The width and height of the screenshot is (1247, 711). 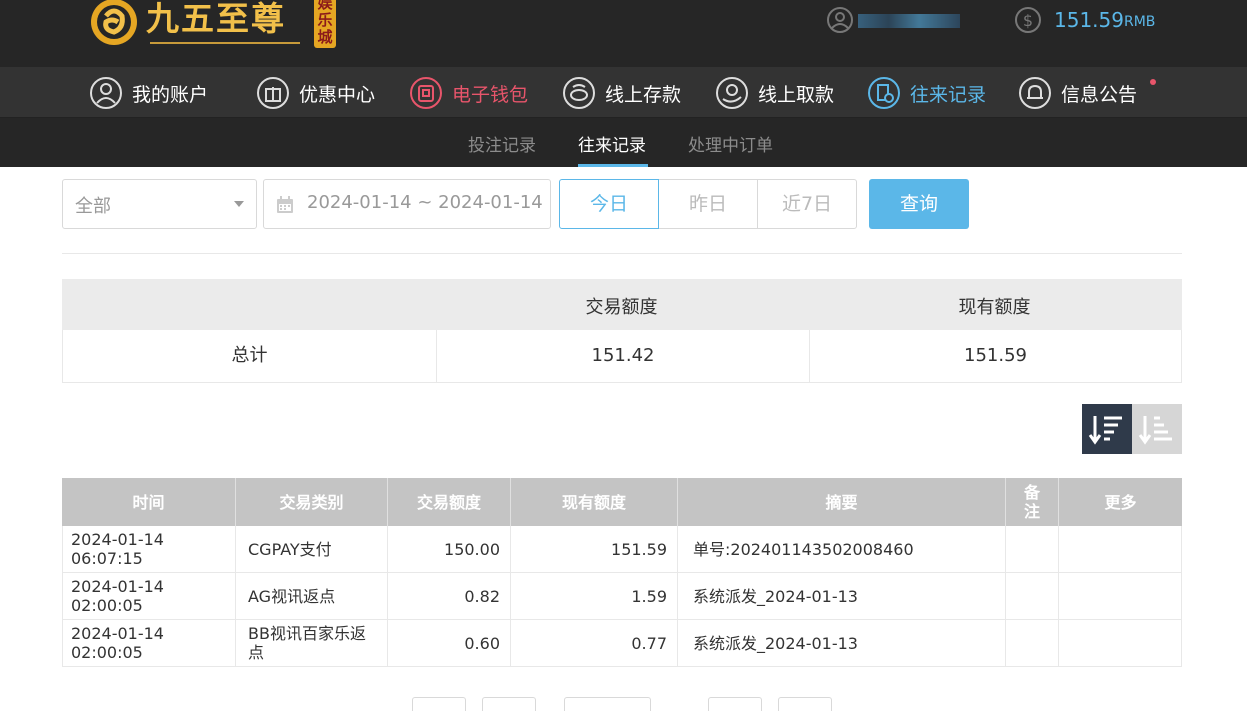 I want to click on nav-label: 电子钱包, so click(x=490, y=94).